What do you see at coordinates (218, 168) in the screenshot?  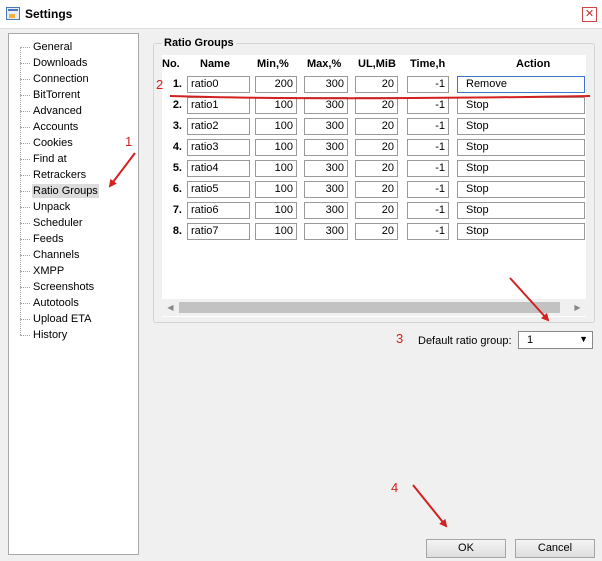 I see `name-field: ratio4` at bounding box center [218, 168].